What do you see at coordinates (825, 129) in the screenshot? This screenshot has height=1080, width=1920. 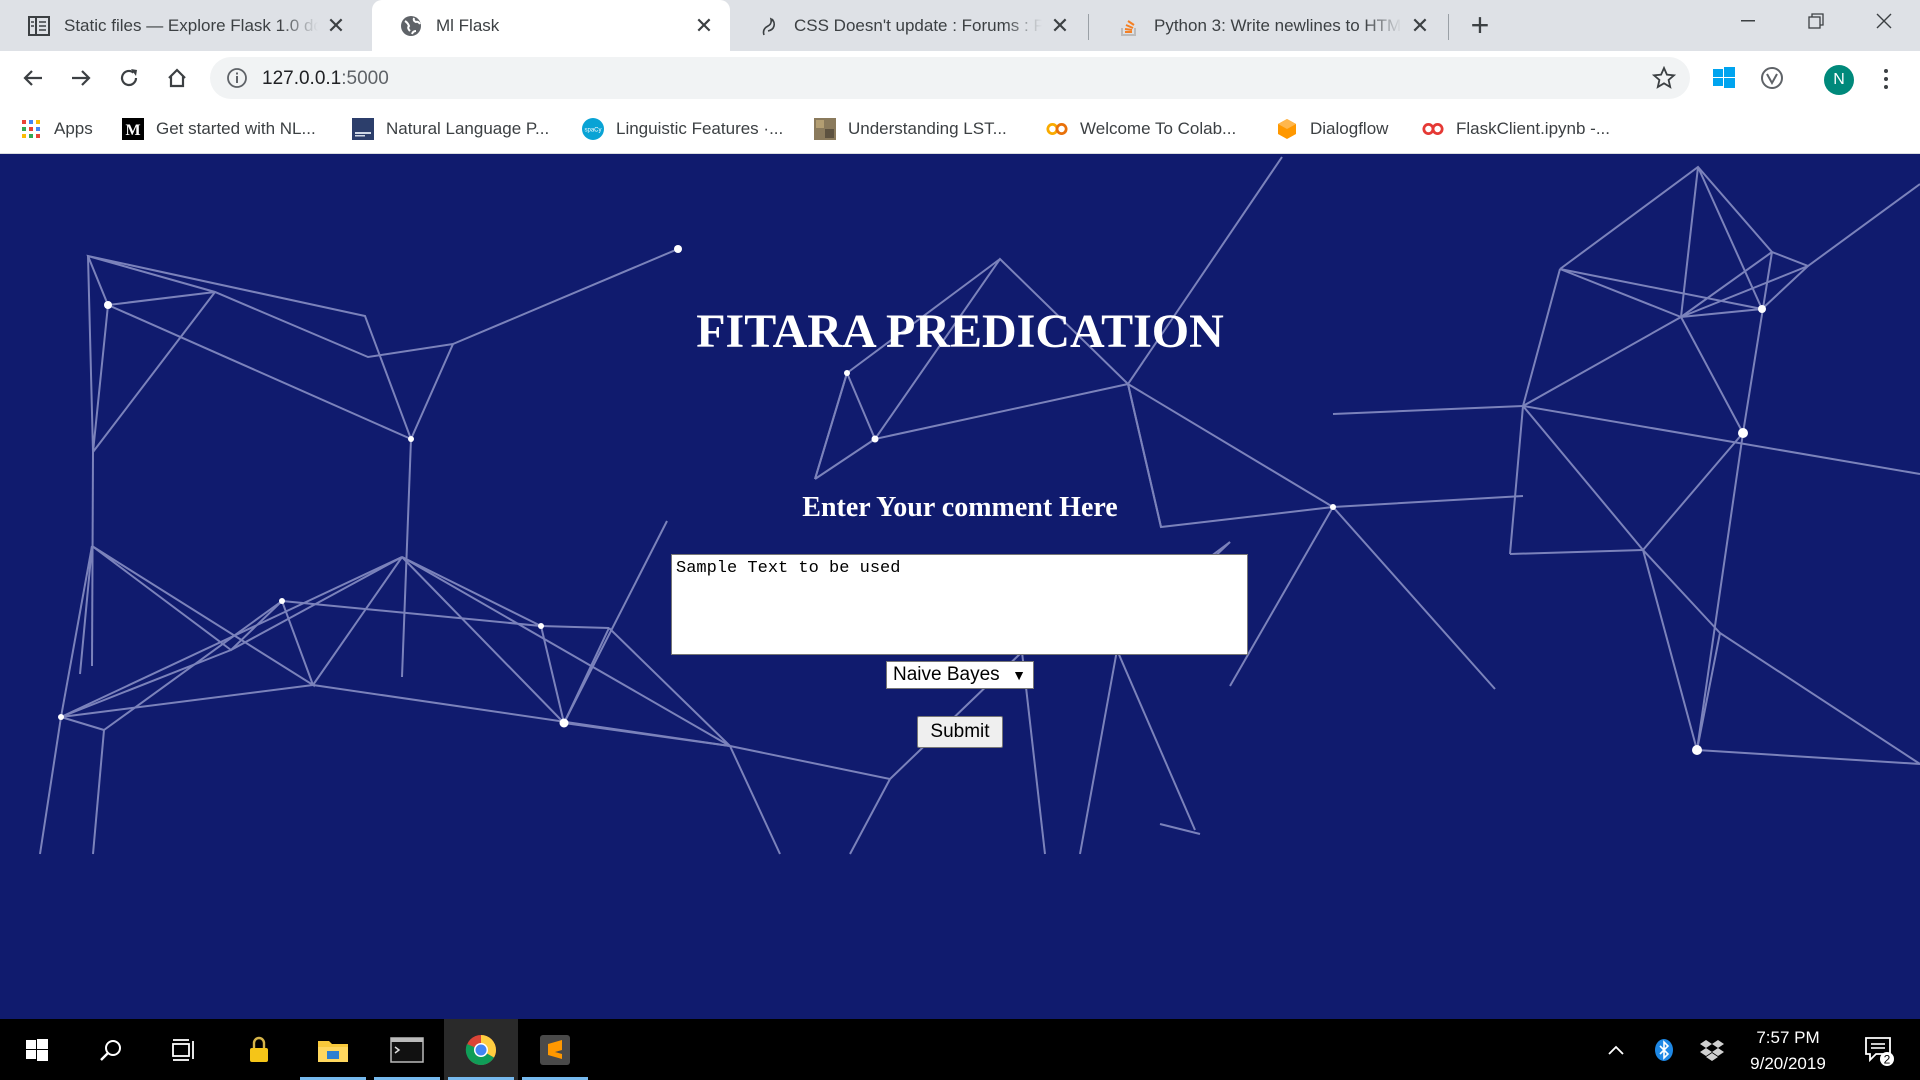 I see `image-thumb-icon` at bounding box center [825, 129].